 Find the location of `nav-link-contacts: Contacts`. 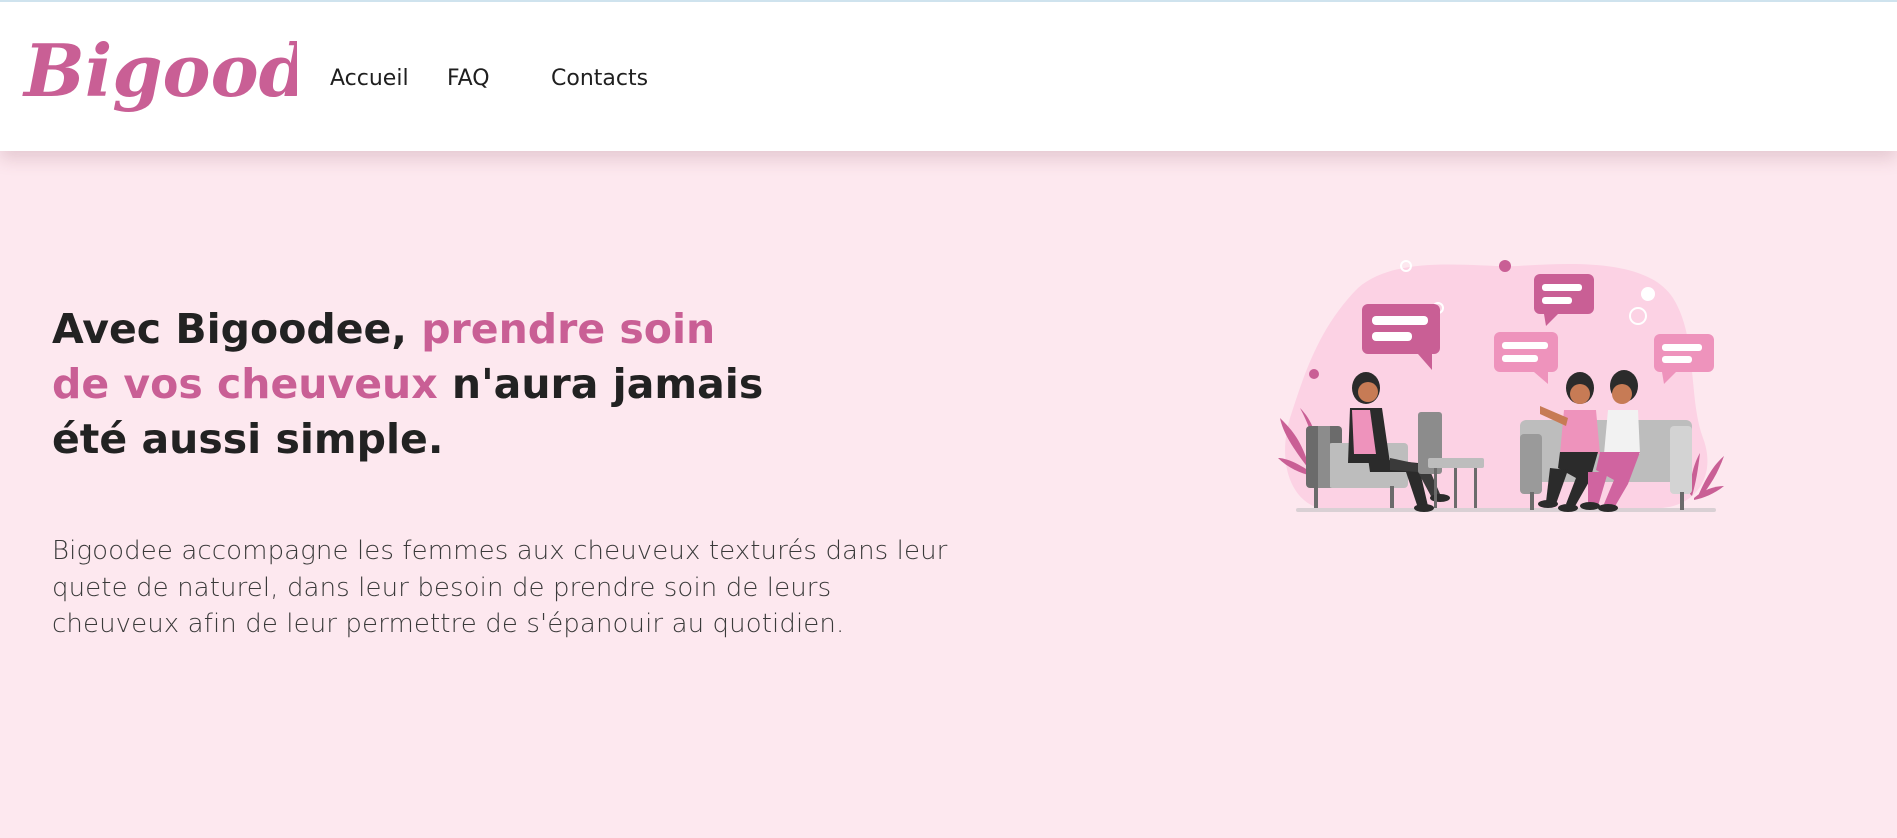

nav-link-contacts: Contacts is located at coordinates (599, 79).